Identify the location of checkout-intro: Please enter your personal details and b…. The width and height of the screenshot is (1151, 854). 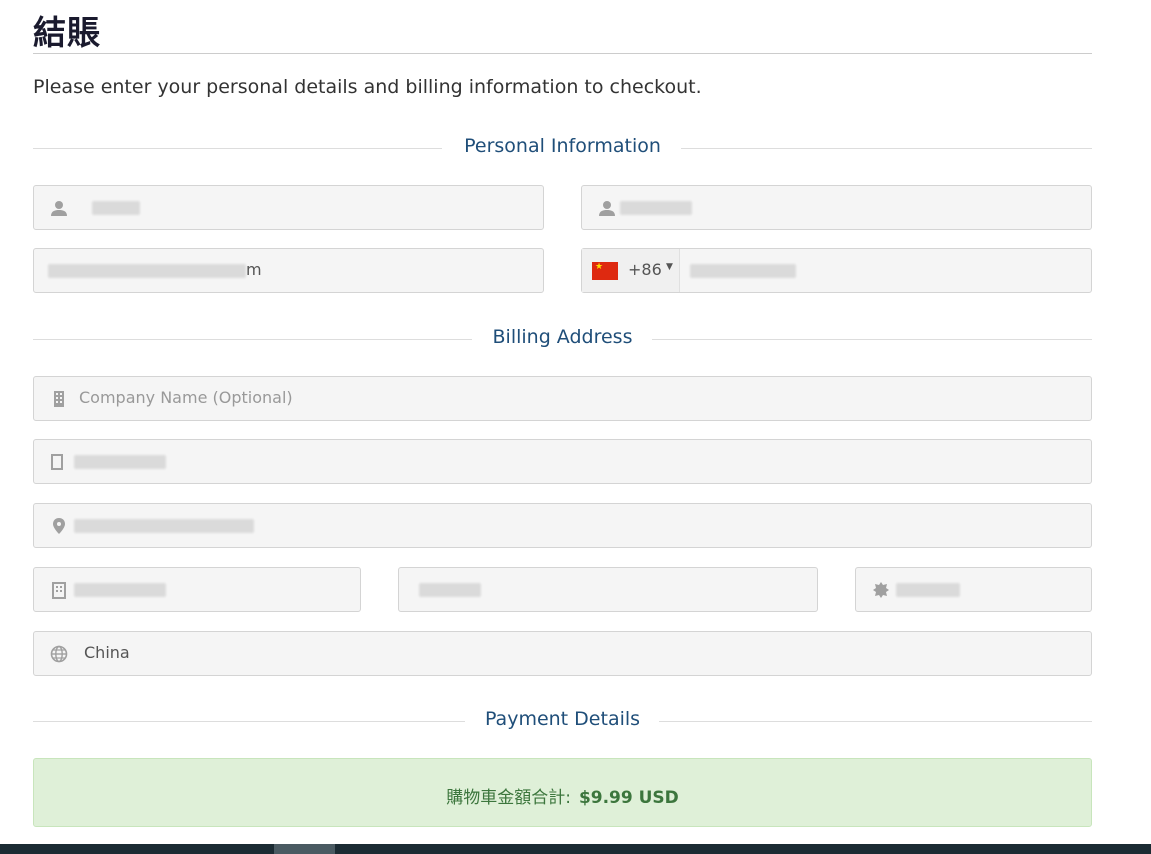
(367, 87).